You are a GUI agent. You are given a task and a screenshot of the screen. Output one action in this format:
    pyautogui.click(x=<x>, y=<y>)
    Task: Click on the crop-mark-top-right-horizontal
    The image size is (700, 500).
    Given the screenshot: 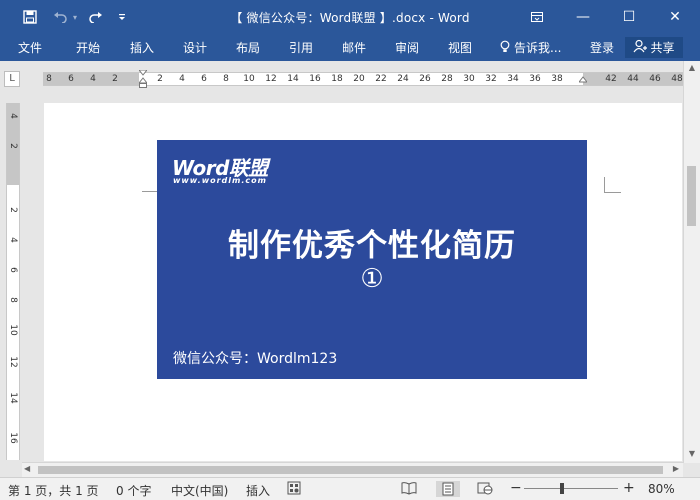 What is the action you would take?
    pyautogui.click(x=613, y=192)
    